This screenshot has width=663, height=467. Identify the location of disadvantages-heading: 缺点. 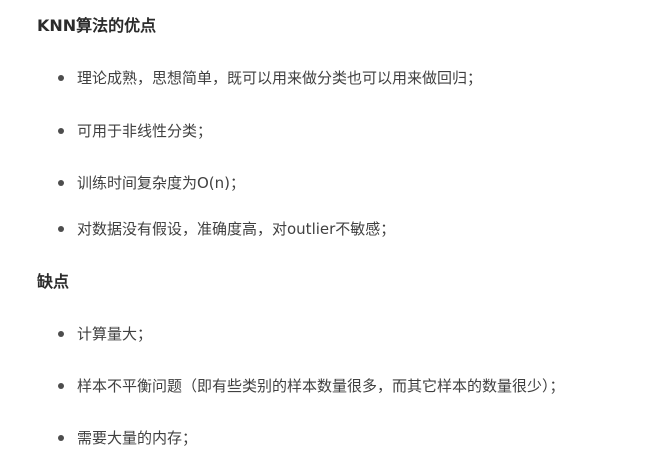
(53, 281).